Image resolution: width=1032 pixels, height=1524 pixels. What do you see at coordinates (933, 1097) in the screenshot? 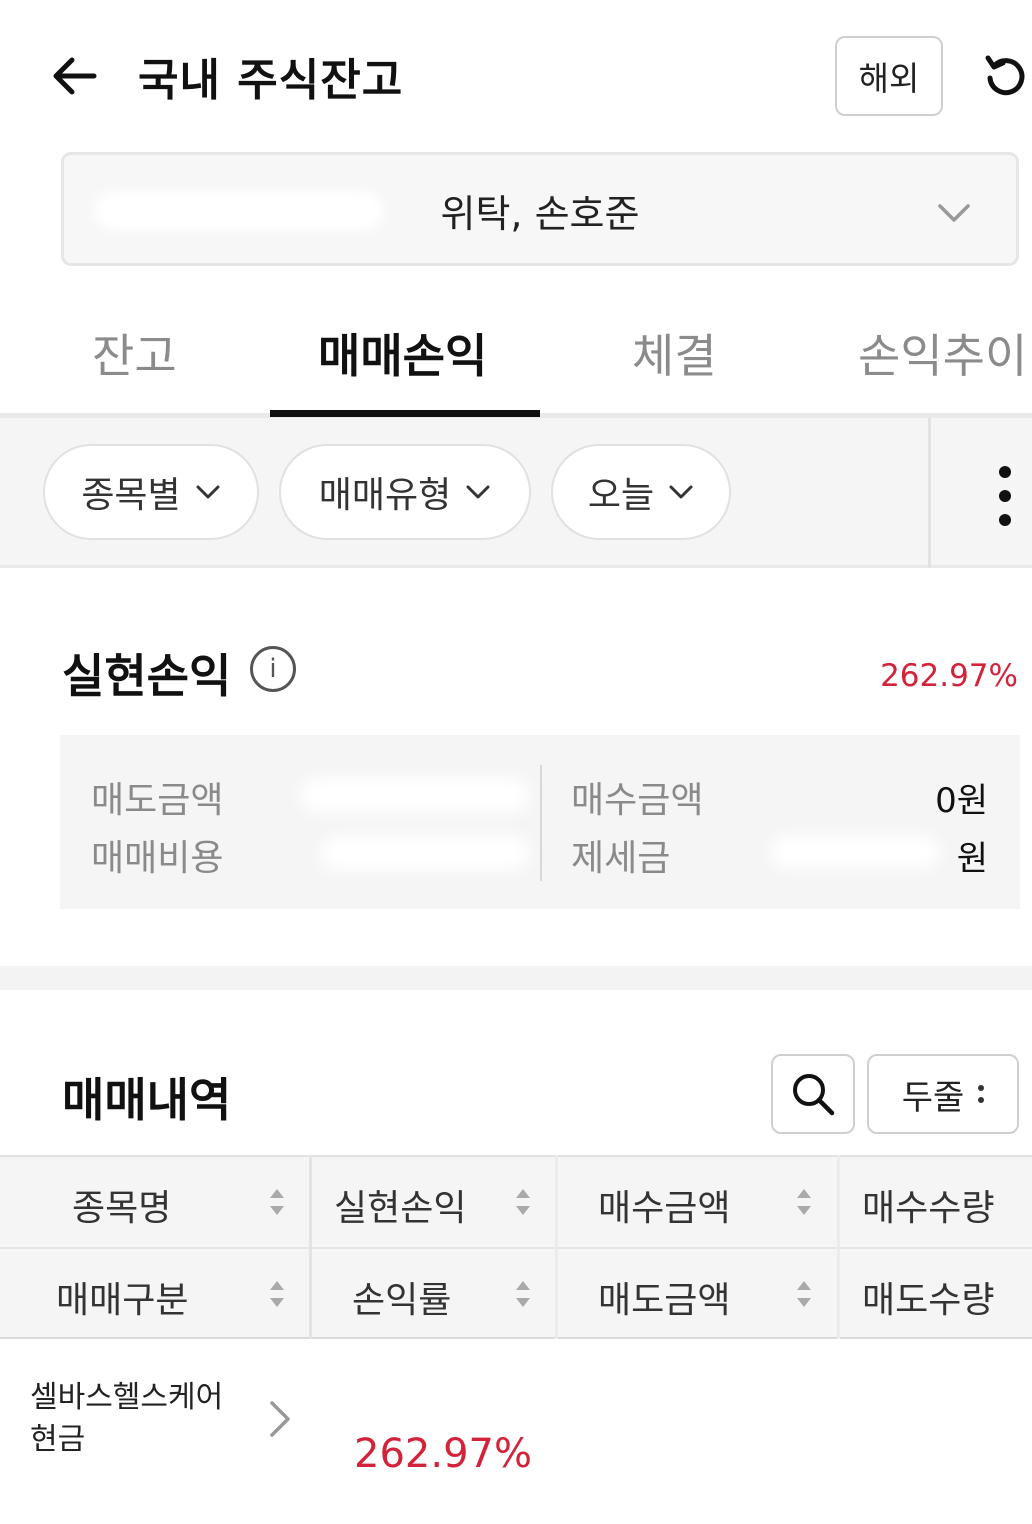
I see `two-row-label: 두줄` at bounding box center [933, 1097].